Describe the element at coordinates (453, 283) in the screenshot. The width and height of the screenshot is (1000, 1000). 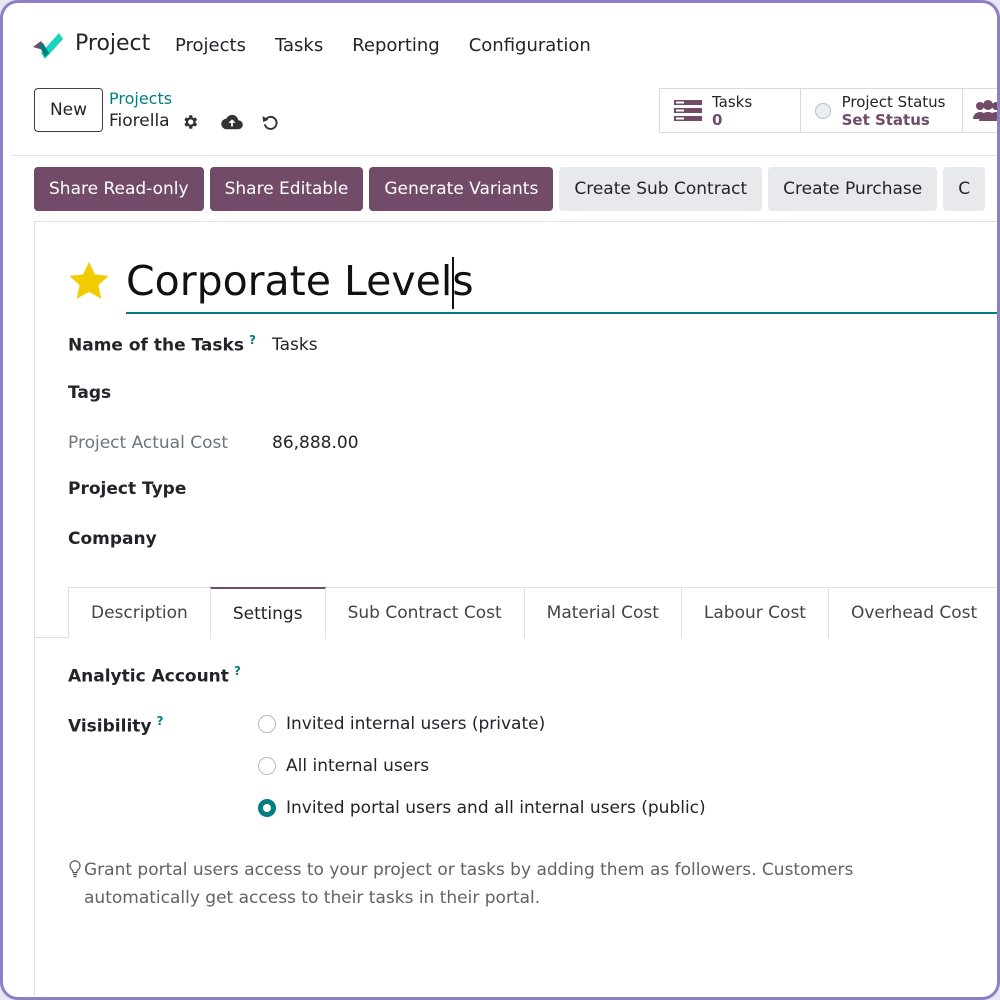
I see `text-caret` at that location.